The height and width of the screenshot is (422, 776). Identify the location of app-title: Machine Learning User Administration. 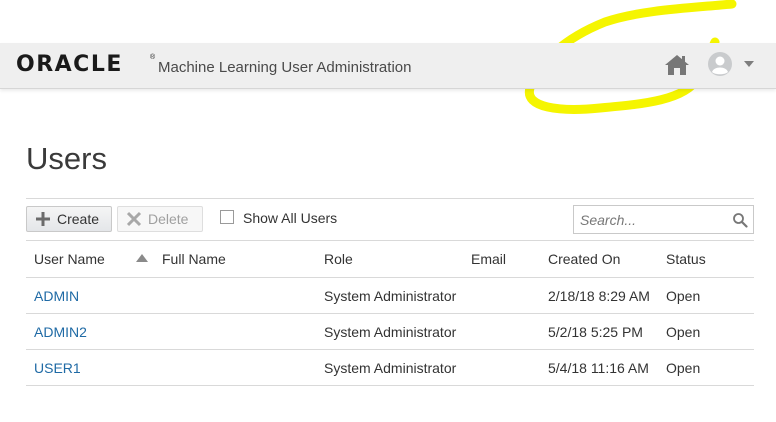
(285, 67).